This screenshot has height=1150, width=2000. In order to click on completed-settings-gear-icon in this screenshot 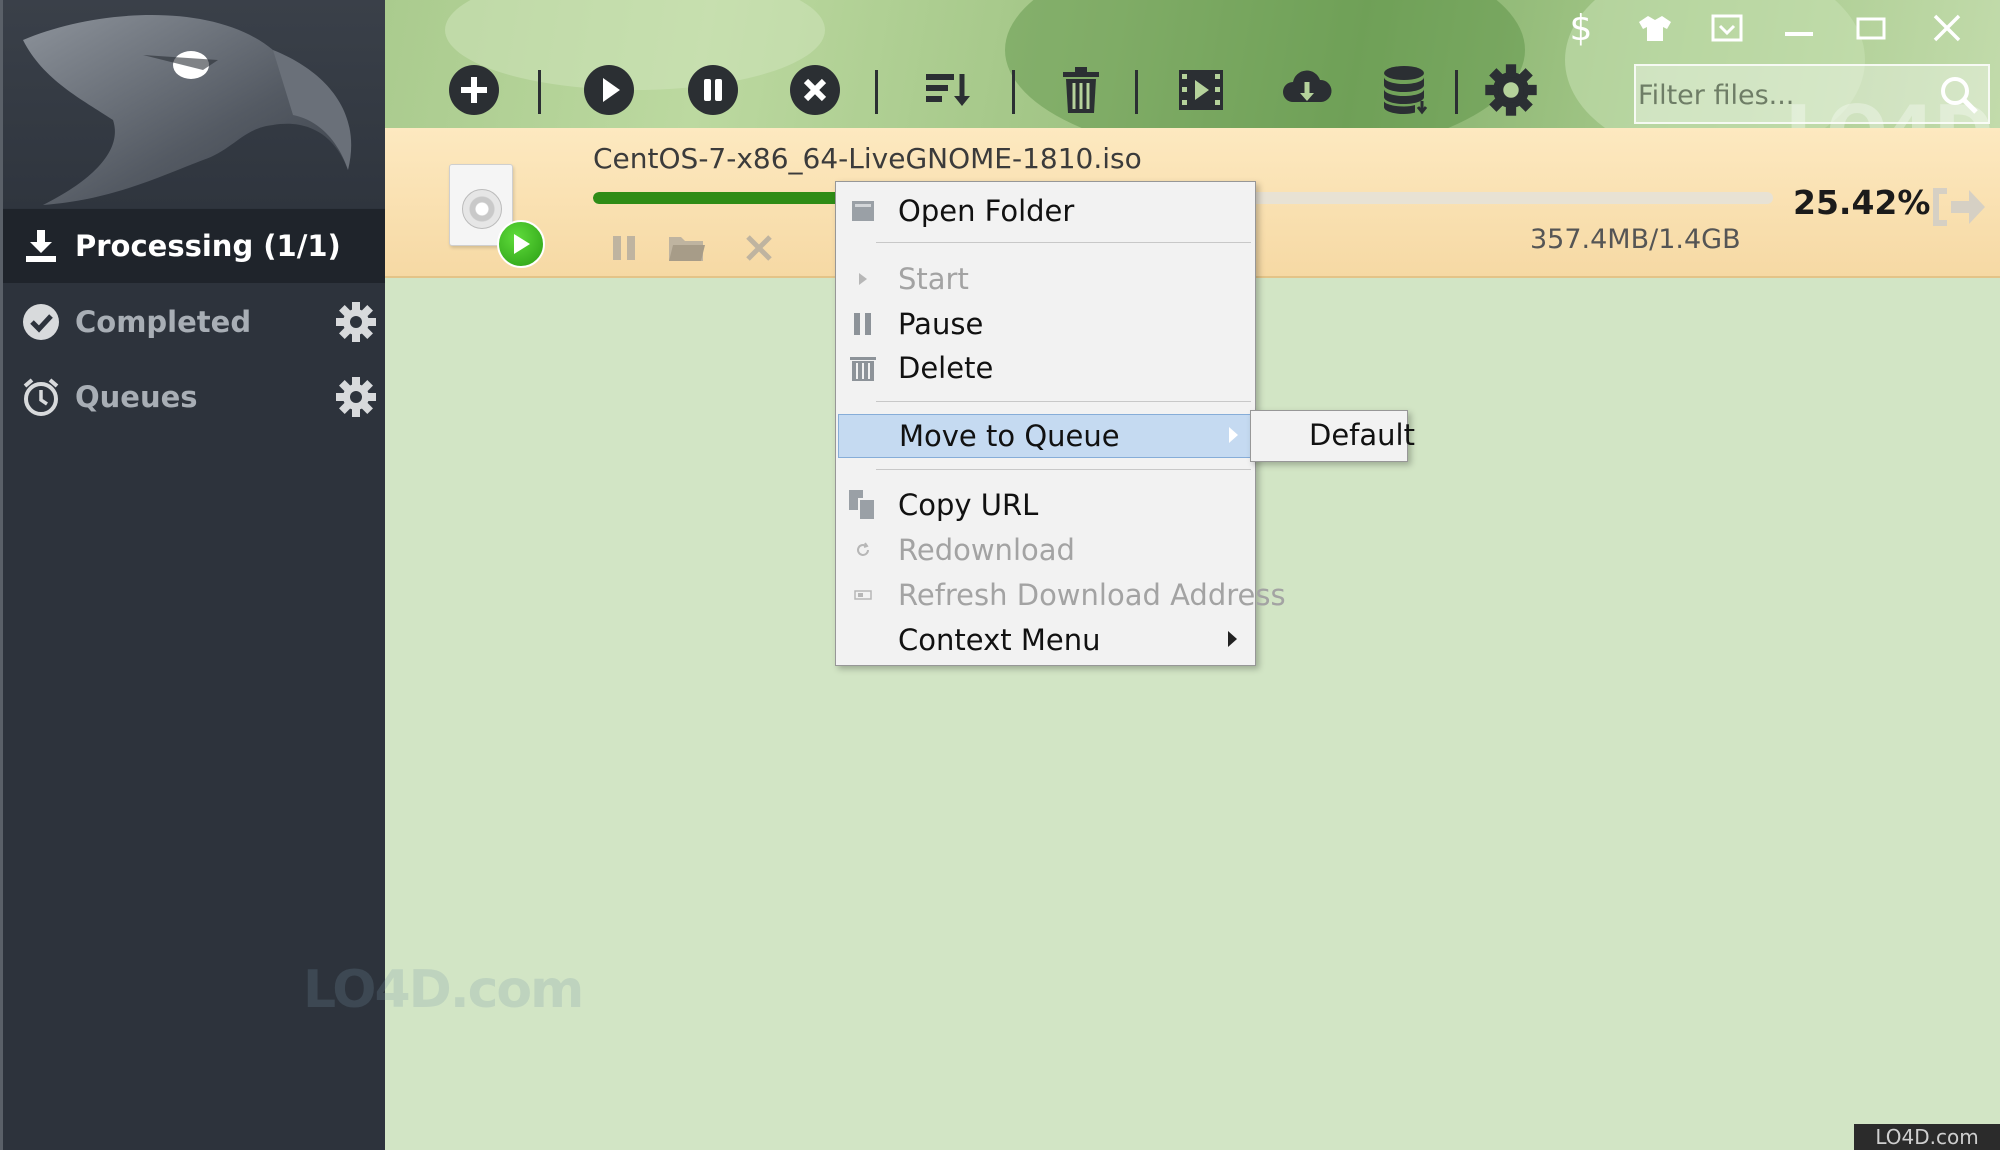, I will do `click(356, 322)`.